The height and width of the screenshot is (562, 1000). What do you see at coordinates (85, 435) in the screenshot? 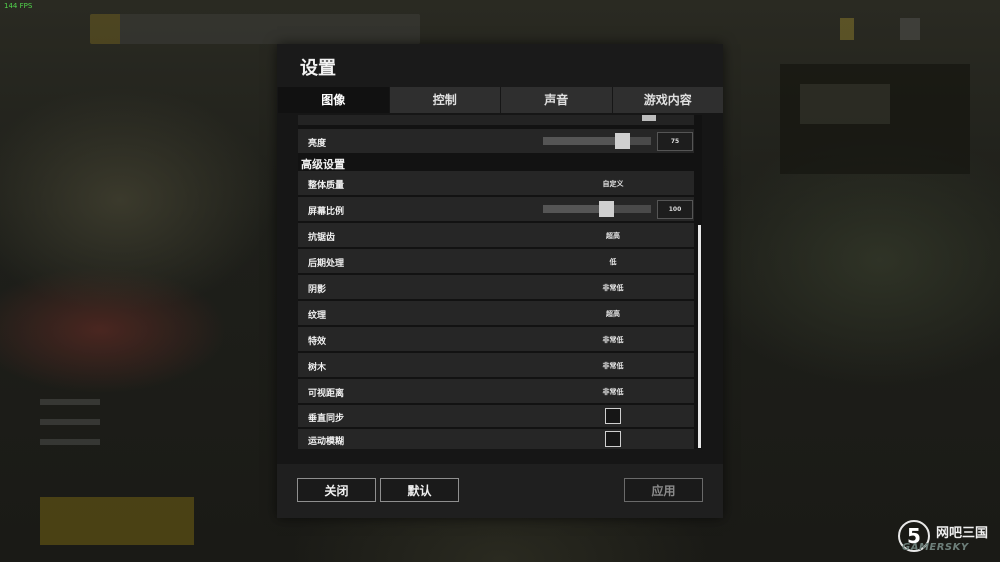
I see `background-menu-list` at bounding box center [85, 435].